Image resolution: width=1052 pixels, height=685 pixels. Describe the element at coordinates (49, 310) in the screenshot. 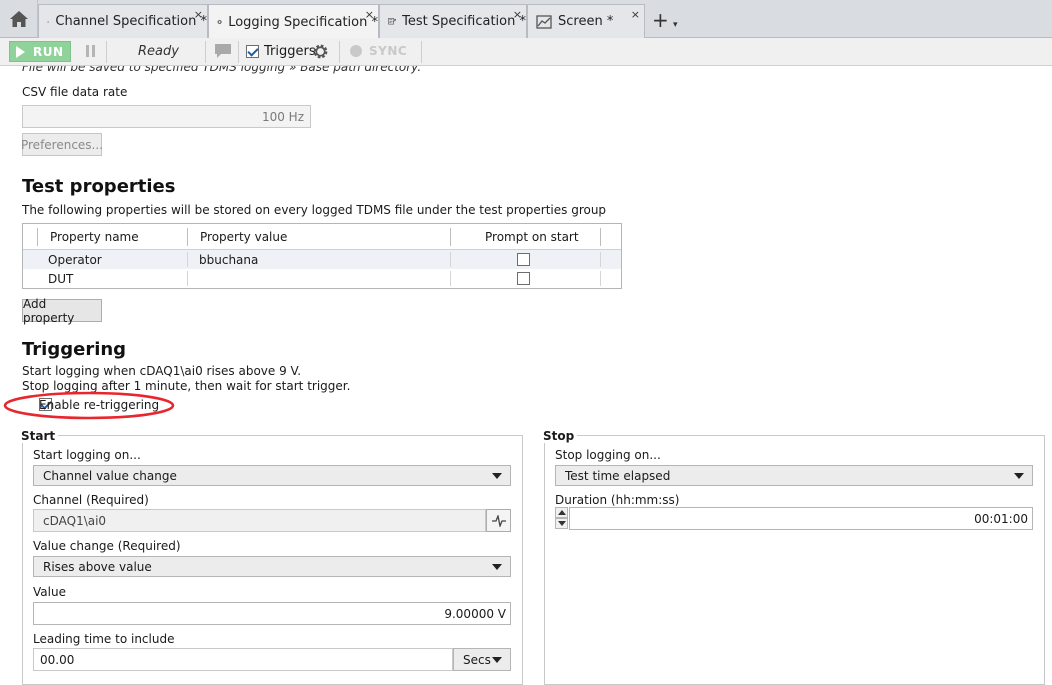

I see `add-property-button-label: Add property` at that location.